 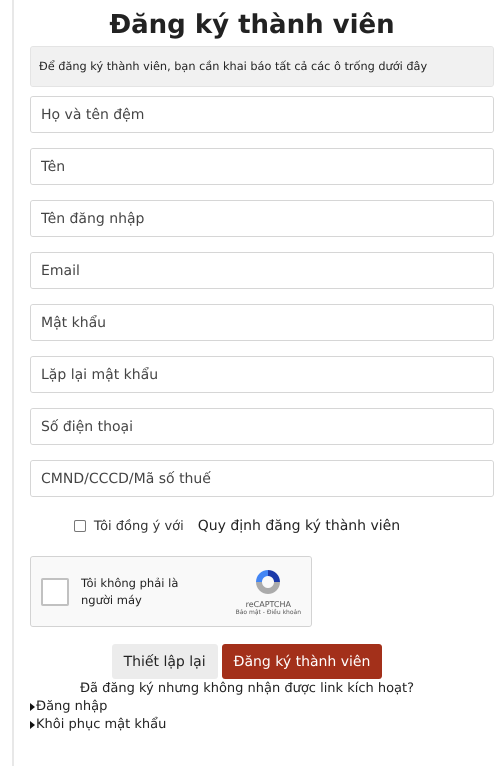 What do you see at coordinates (262, 478) in the screenshot?
I see `input-field: CMND/CCCD/Mã số thuế` at bounding box center [262, 478].